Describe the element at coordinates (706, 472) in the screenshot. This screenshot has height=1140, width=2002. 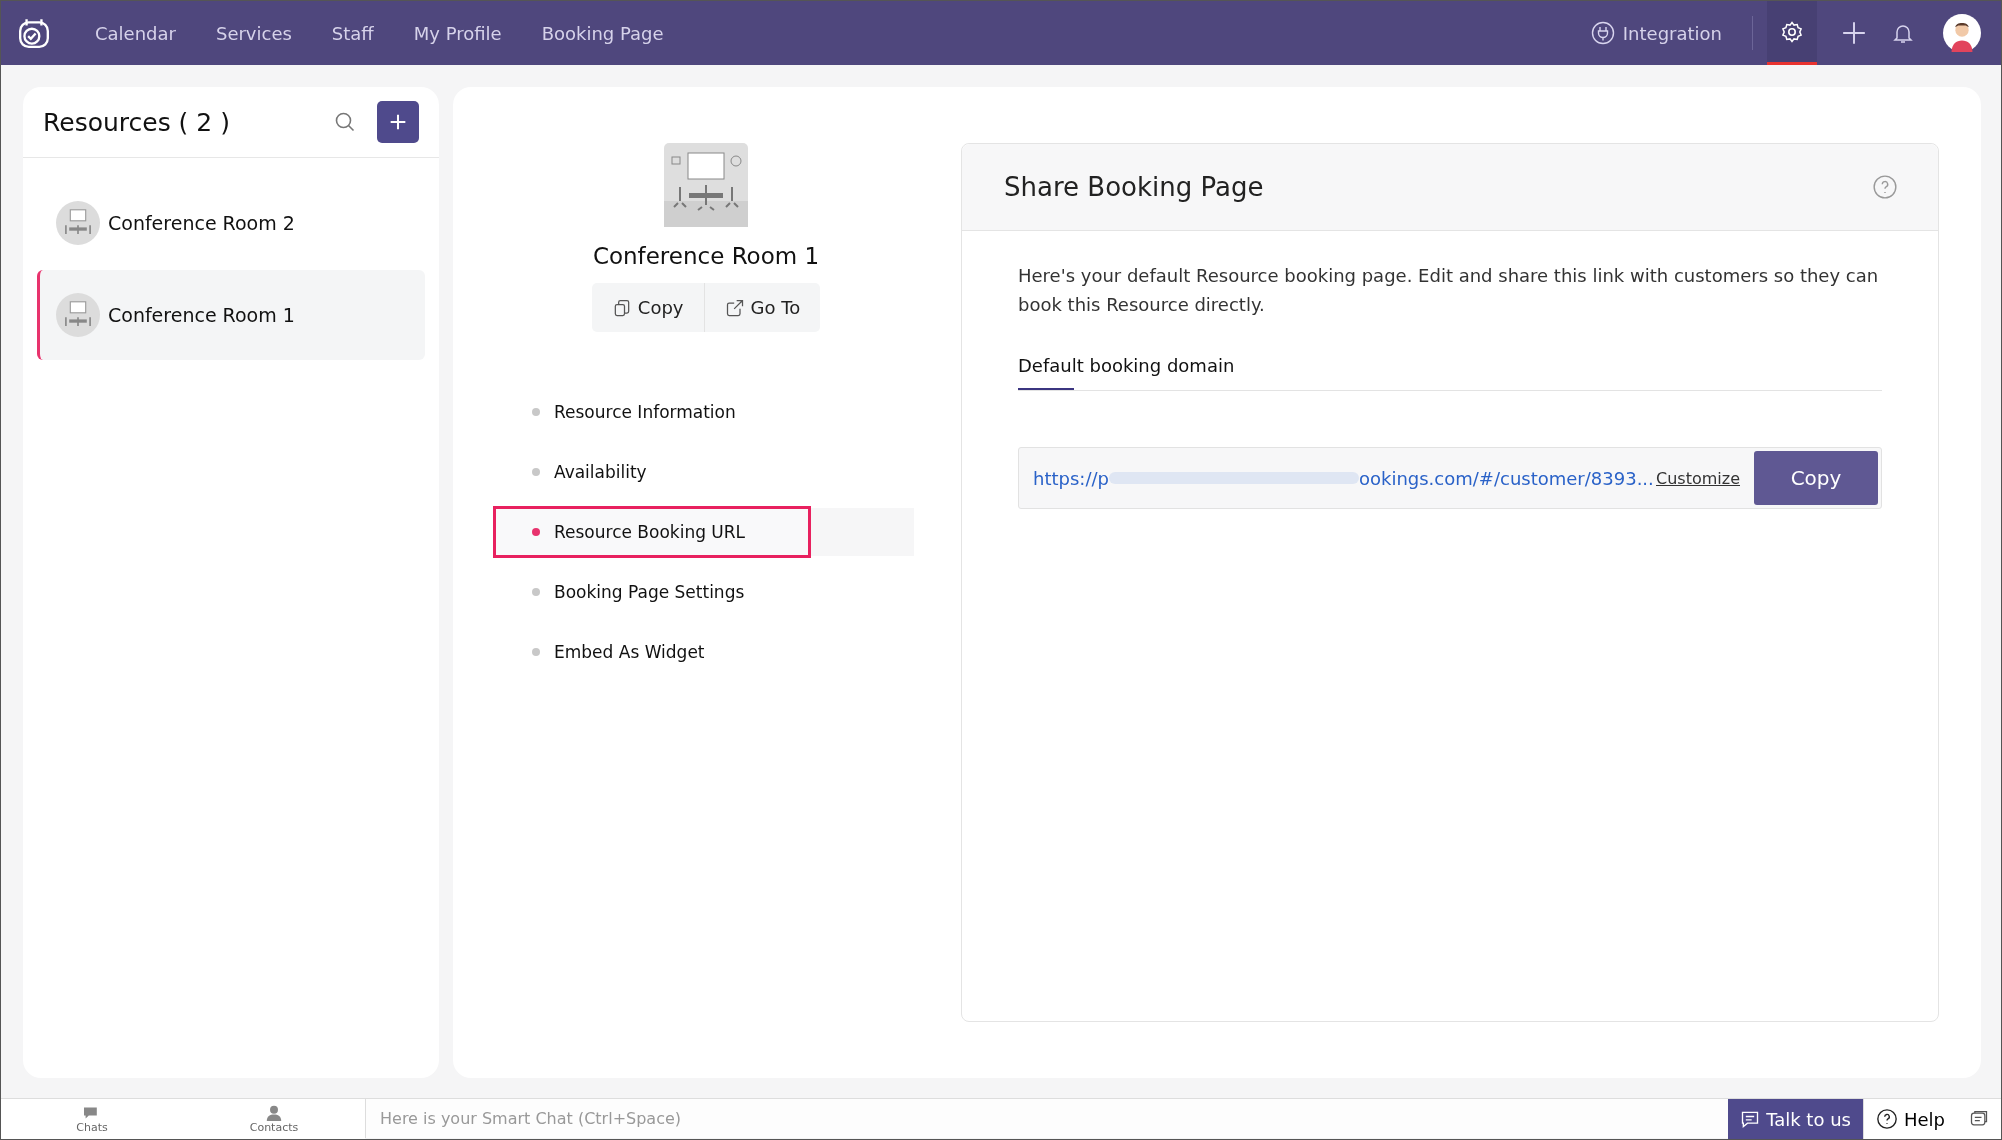
I see `section-menu-item: Availability` at that location.